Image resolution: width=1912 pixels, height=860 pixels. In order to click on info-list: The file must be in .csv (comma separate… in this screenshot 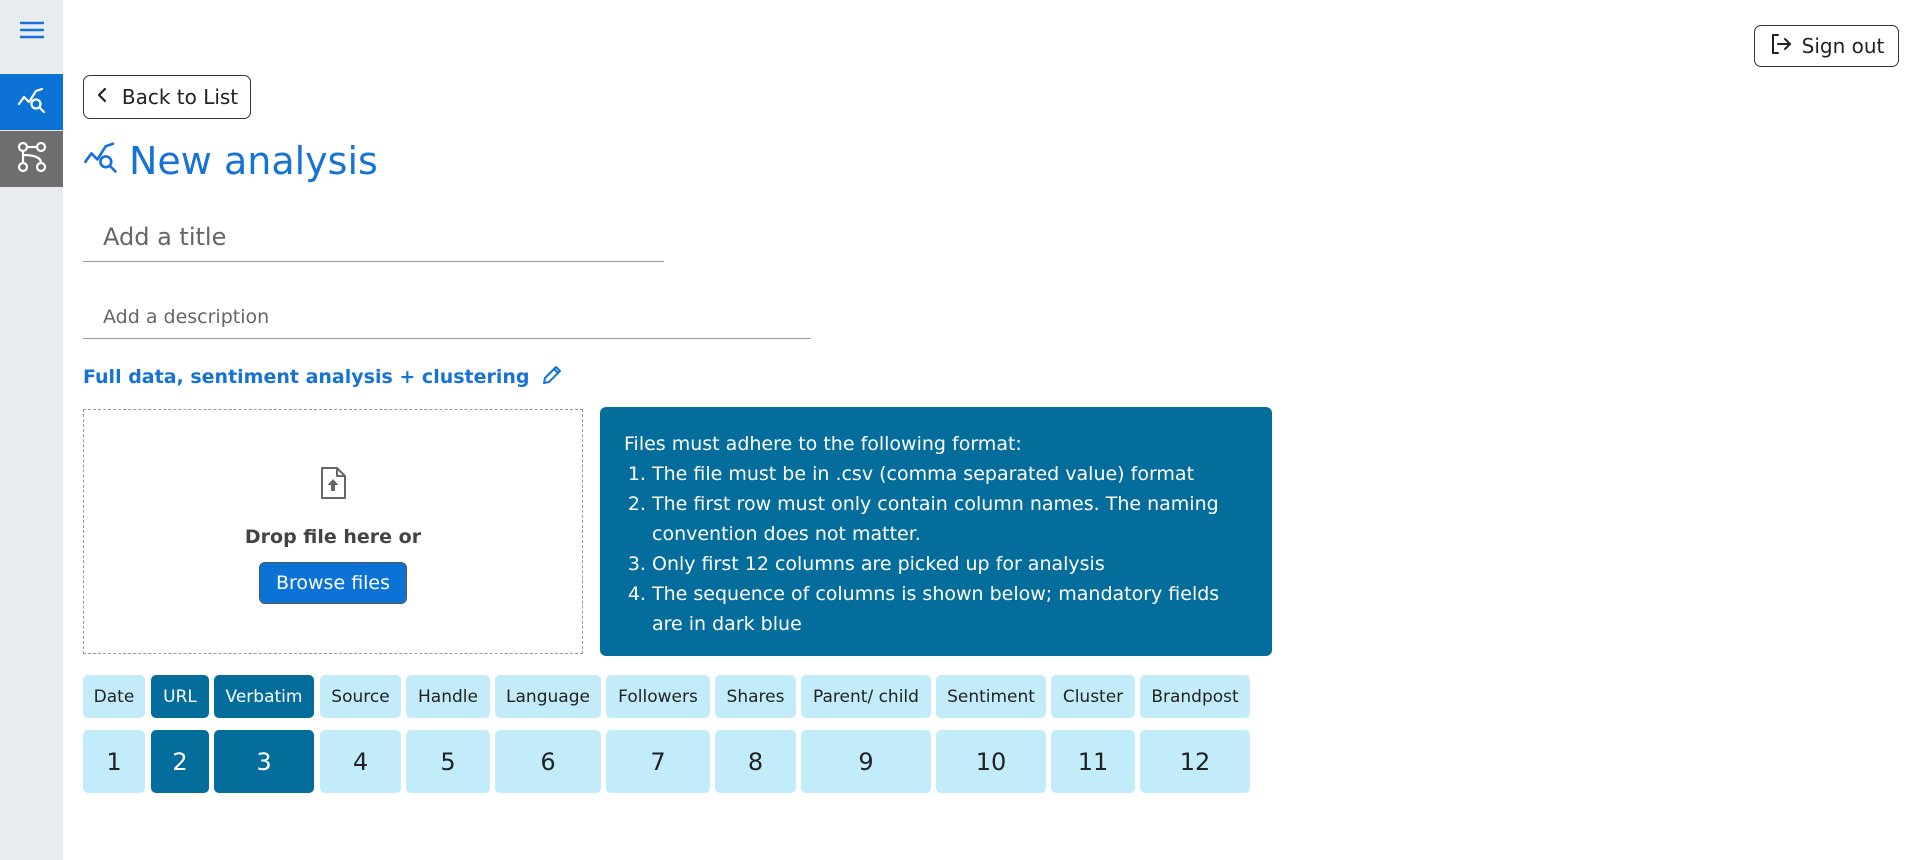, I will do `click(936, 549)`.